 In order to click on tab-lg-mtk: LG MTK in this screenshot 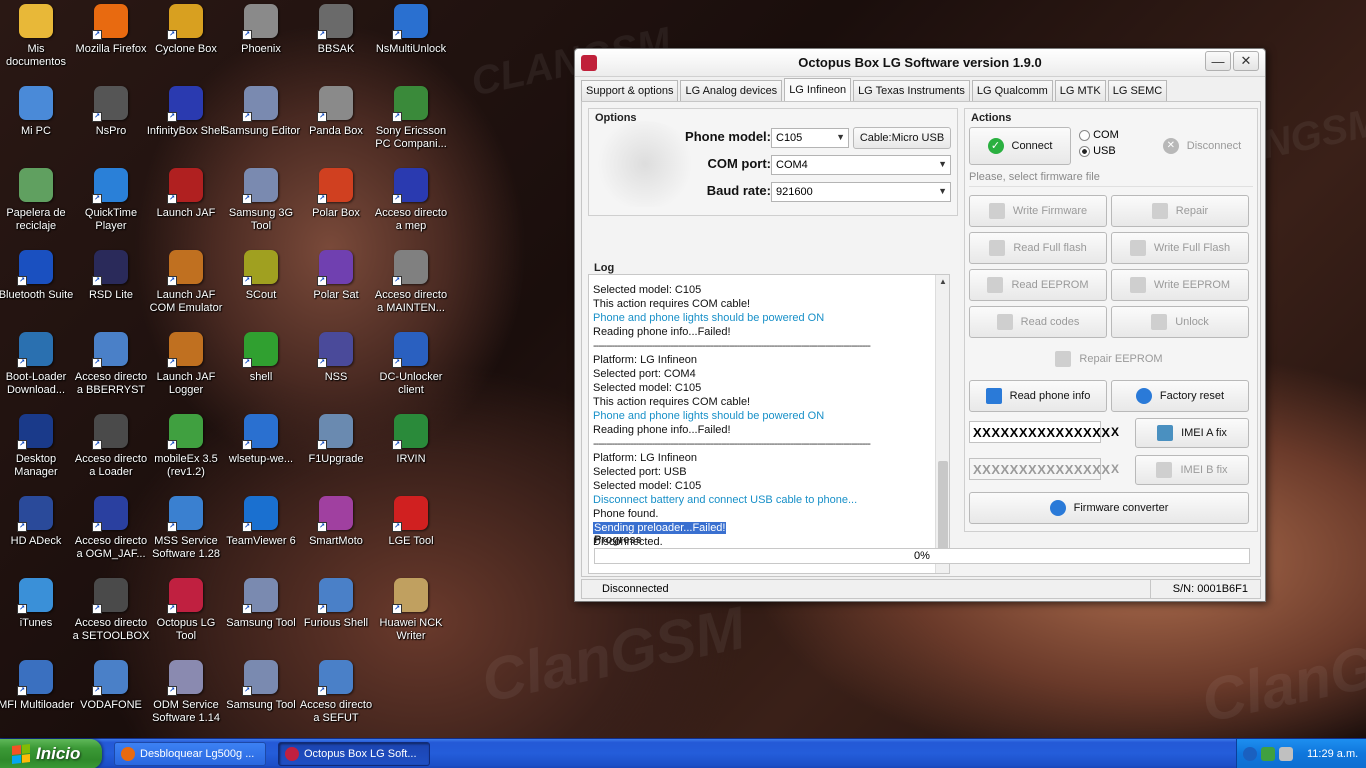, I will do `click(1080, 90)`.